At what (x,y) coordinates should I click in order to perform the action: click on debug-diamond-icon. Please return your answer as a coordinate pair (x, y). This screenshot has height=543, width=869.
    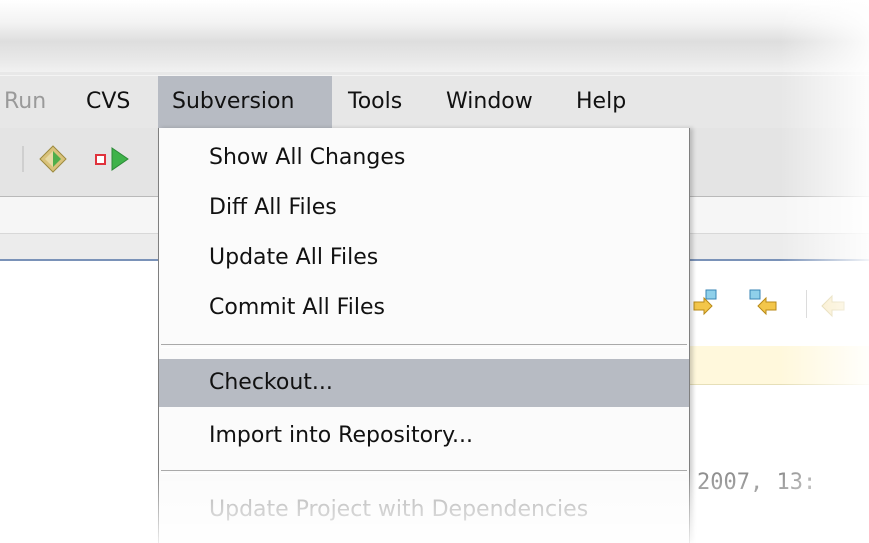
    Looking at the image, I should click on (53, 159).